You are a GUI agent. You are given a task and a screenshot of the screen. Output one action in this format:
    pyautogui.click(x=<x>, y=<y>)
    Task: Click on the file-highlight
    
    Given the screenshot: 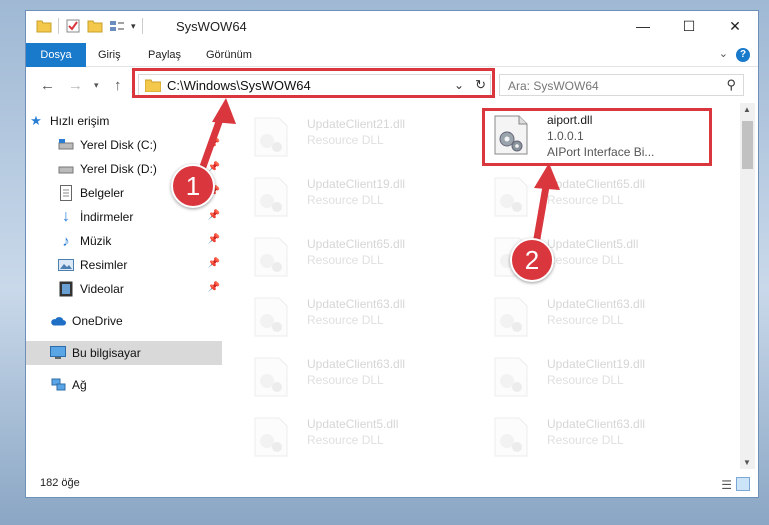 What is the action you would take?
    pyautogui.click(x=597, y=137)
    